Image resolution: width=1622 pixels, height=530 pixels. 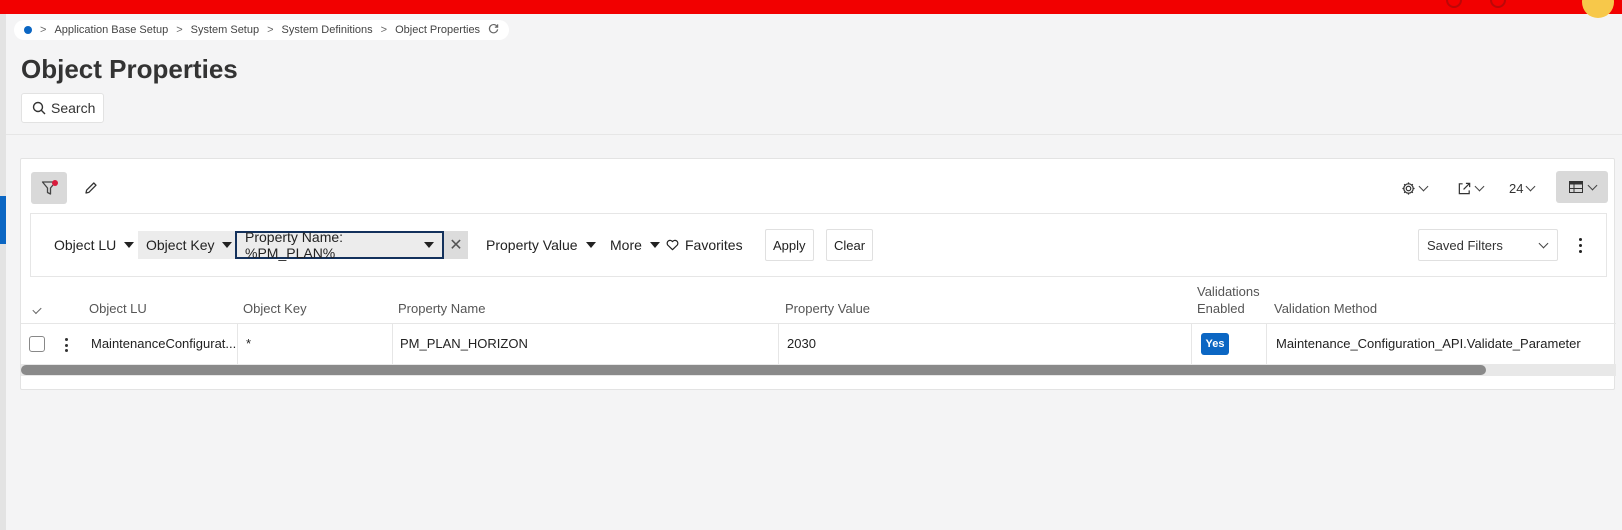 I want to click on clear-property-name-filter-button: ✕, so click(x=456, y=245).